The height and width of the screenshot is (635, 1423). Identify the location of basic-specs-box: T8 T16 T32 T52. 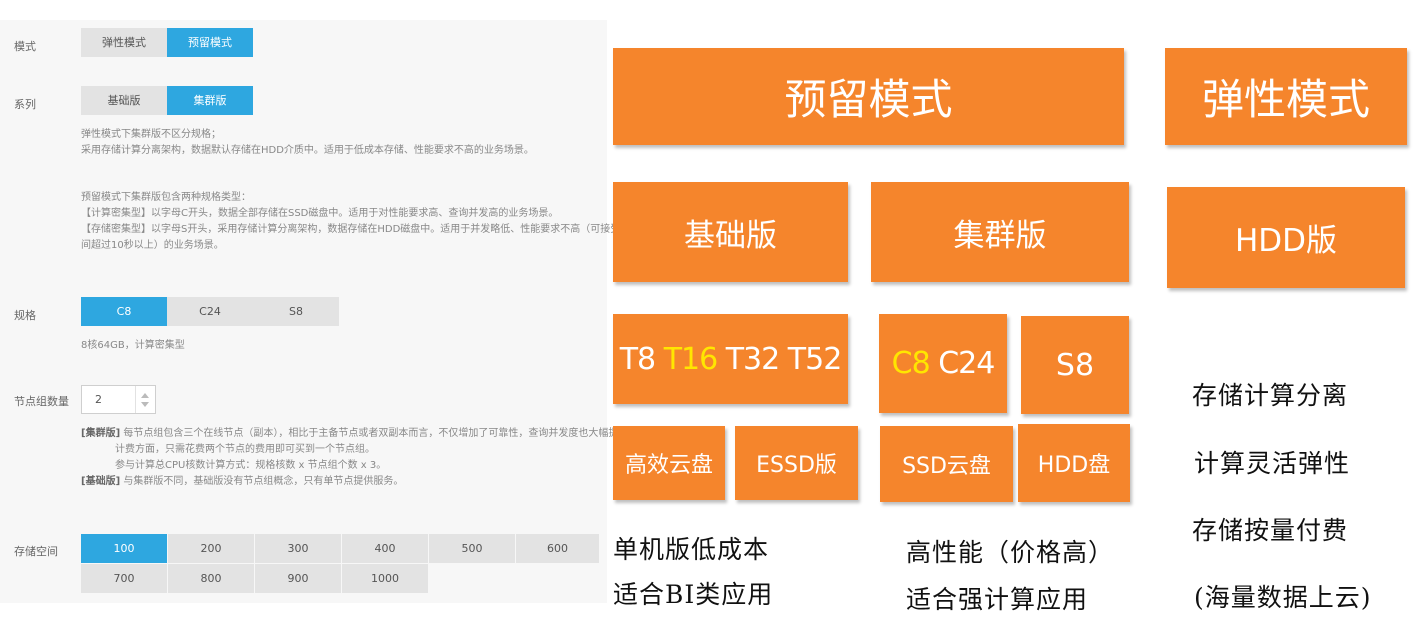
(730, 359).